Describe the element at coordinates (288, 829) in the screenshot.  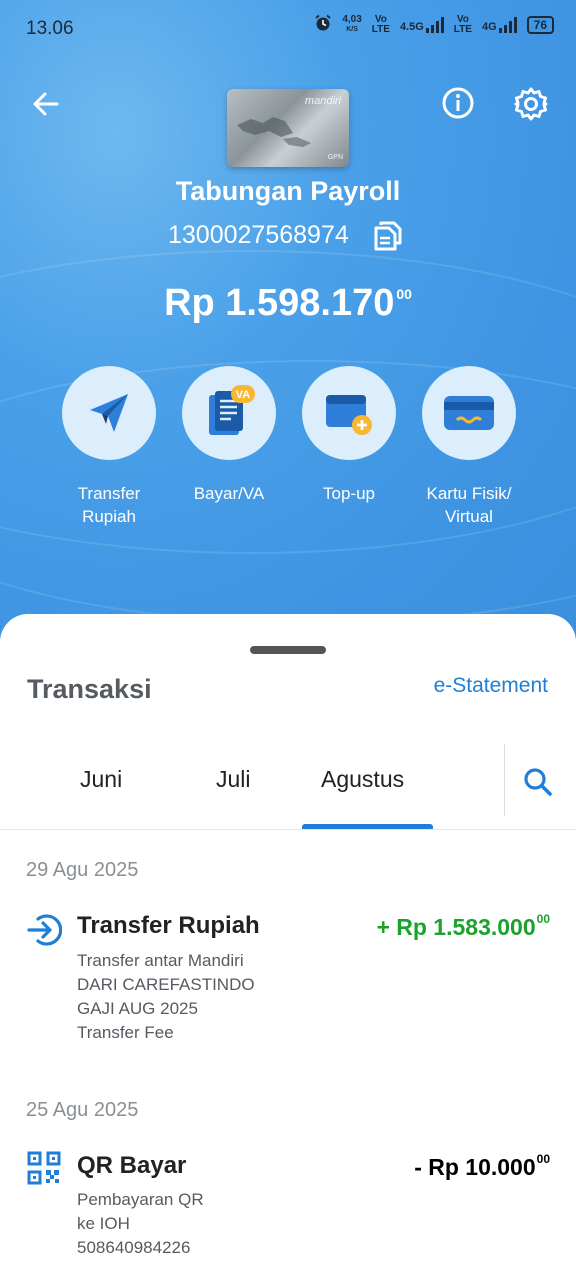
I see `tabs-bottom-border` at that location.